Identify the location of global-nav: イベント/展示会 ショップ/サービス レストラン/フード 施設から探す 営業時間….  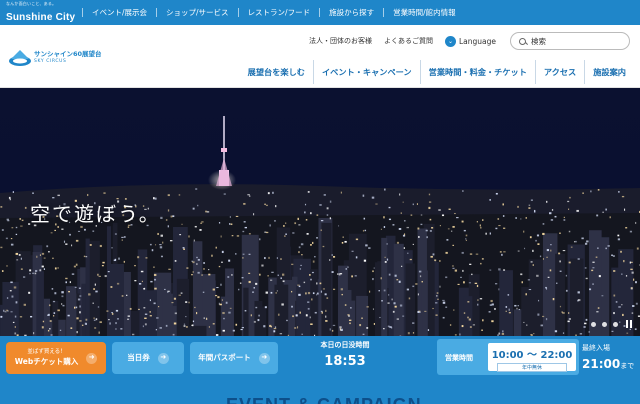
(273, 12).